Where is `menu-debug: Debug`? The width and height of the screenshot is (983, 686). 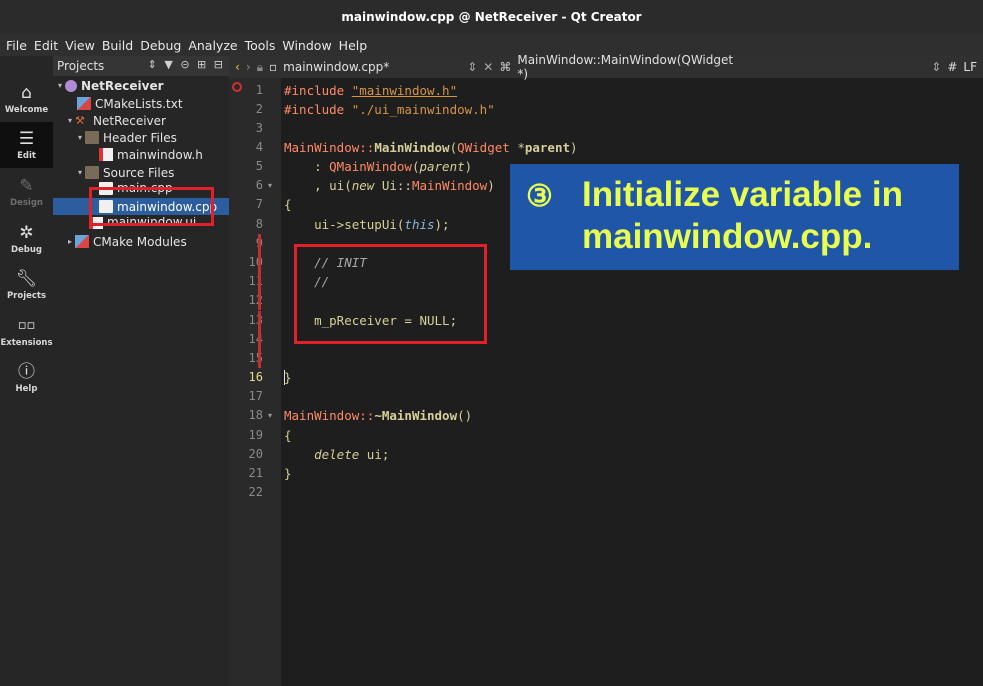
menu-debug: Debug is located at coordinates (160, 45).